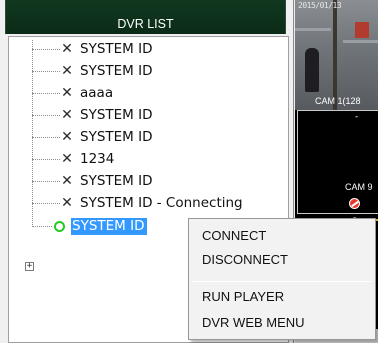  Describe the element at coordinates (29, 266) in the screenshot. I see `expand-plus-icon: +` at that location.